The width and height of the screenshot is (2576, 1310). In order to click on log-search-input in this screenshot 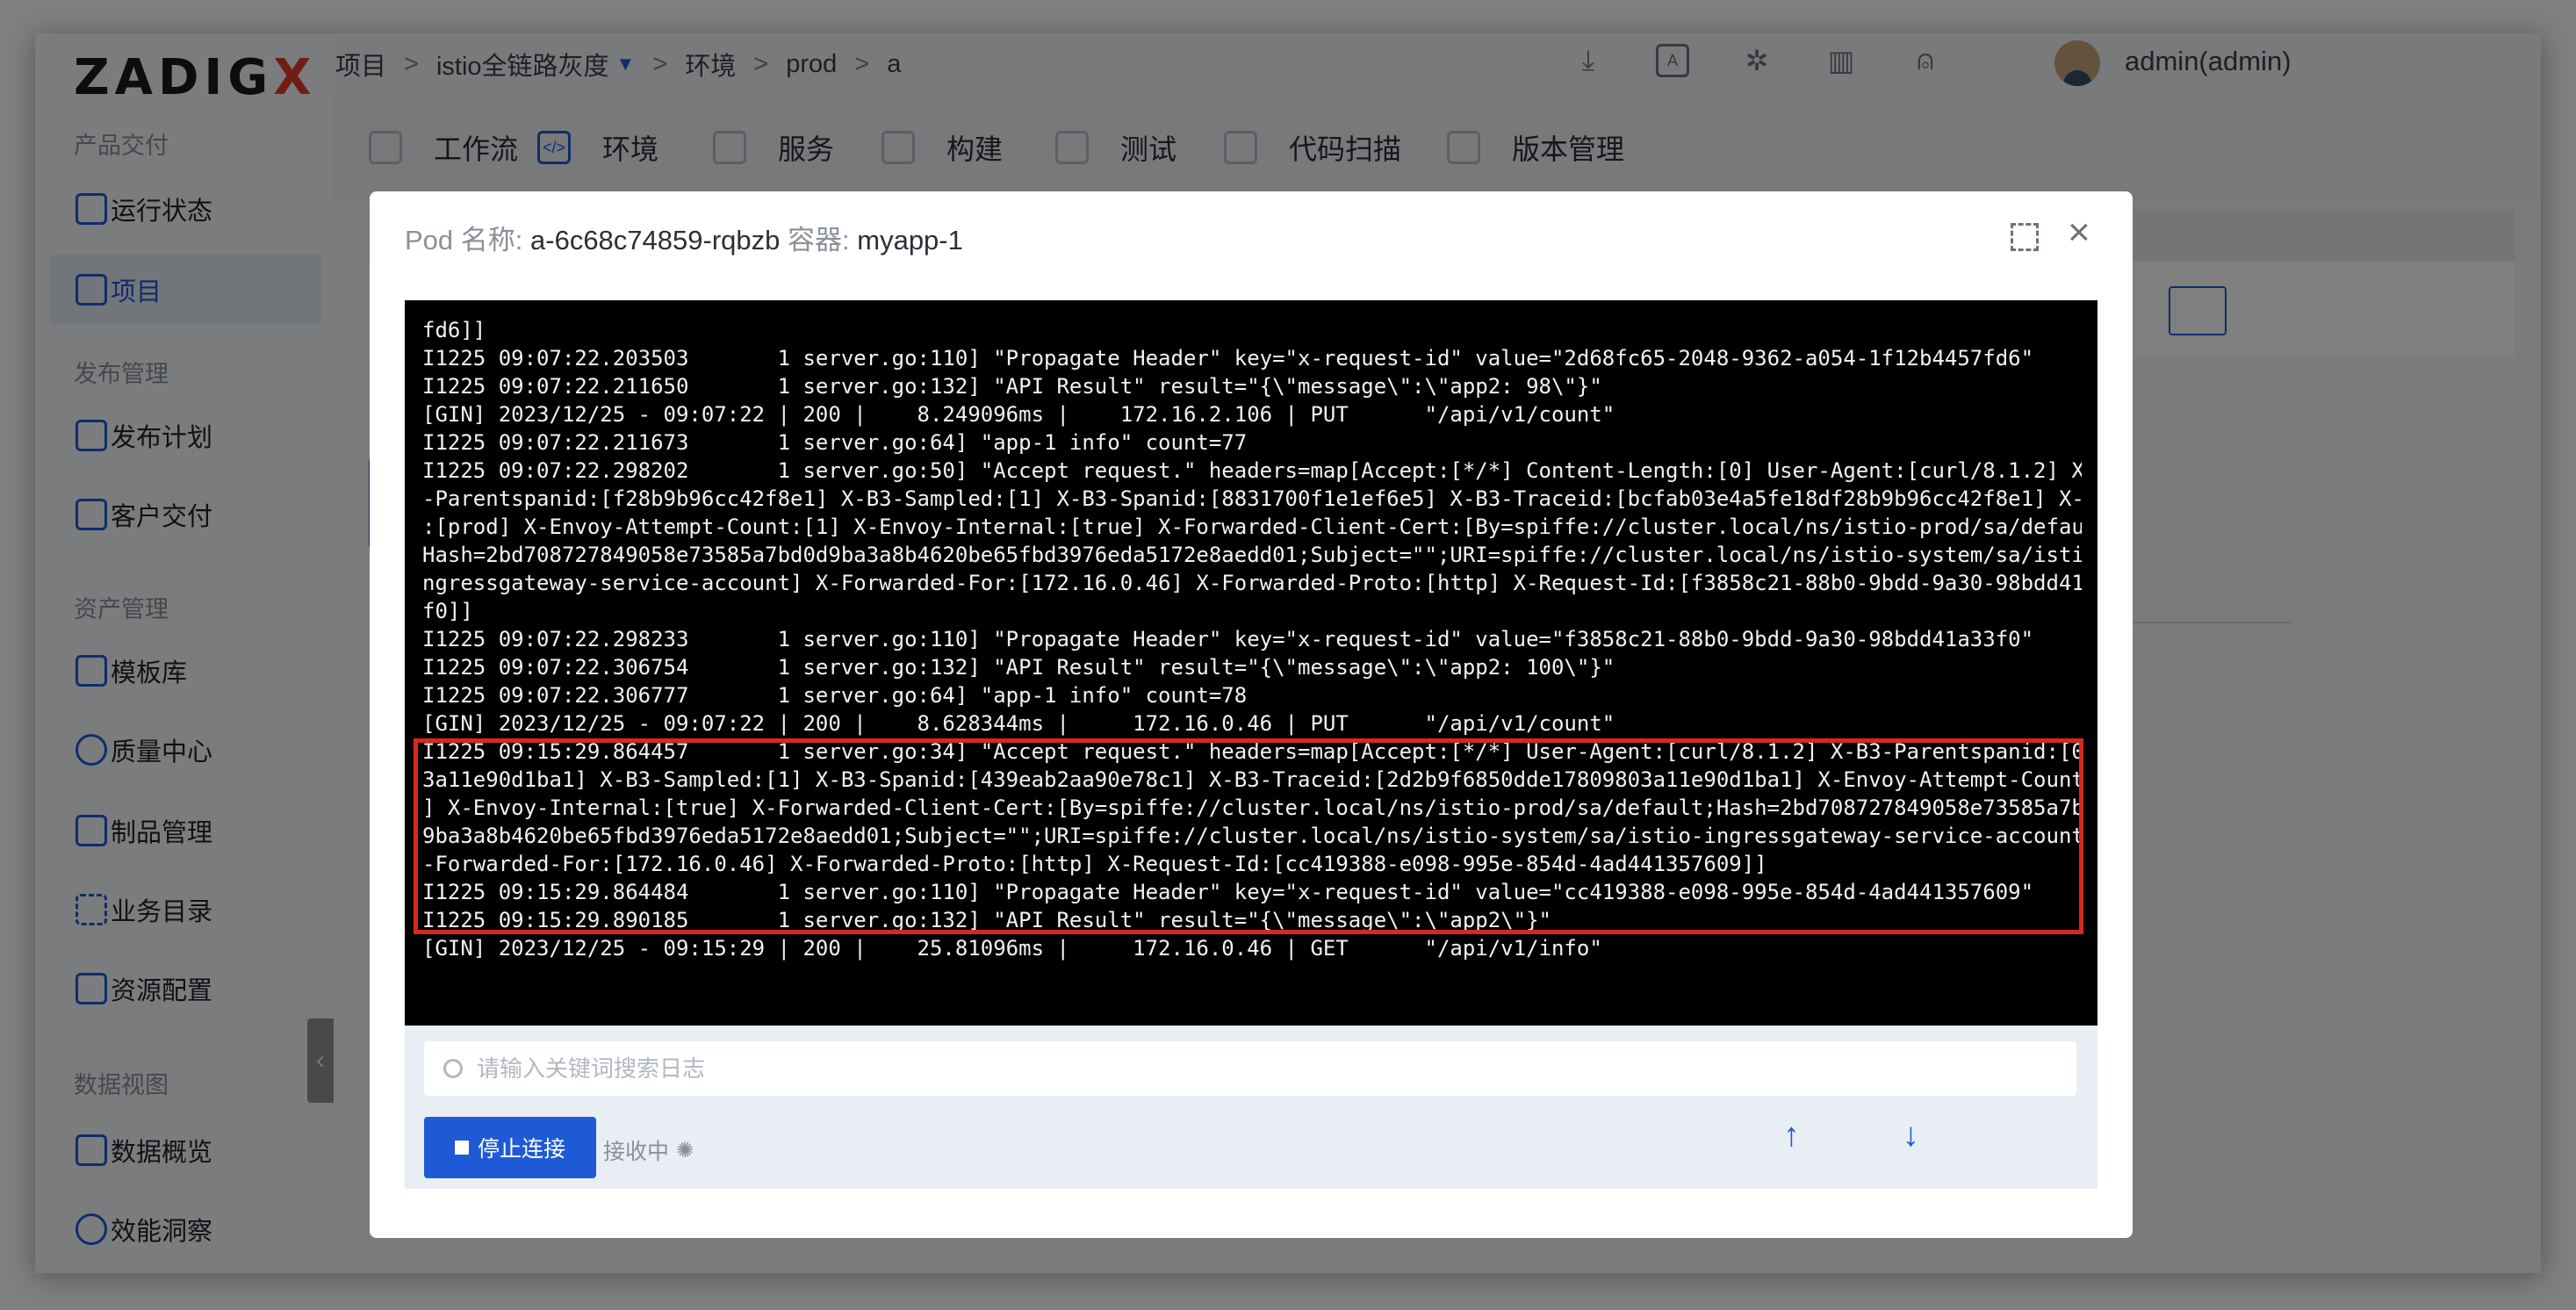, I will do `click(1223, 1069)`.